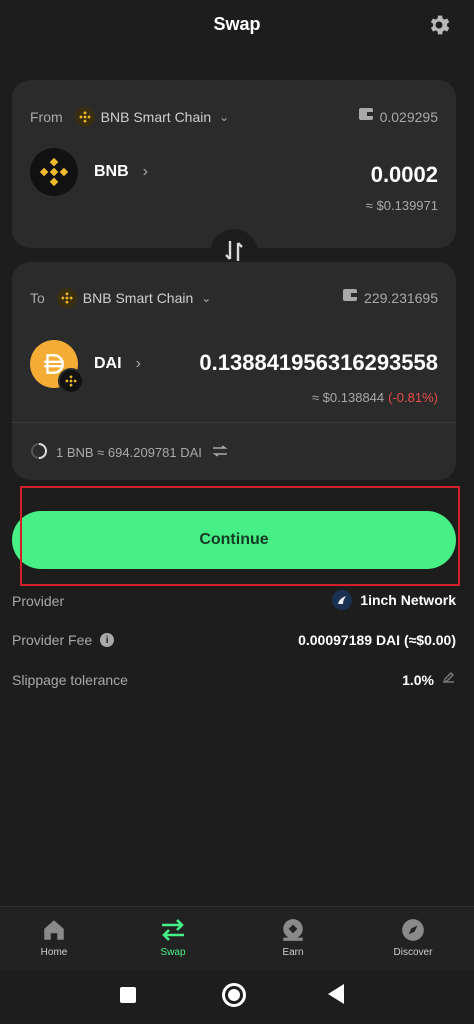  I want to click on nav-earn: Earn, so click(293, 937).